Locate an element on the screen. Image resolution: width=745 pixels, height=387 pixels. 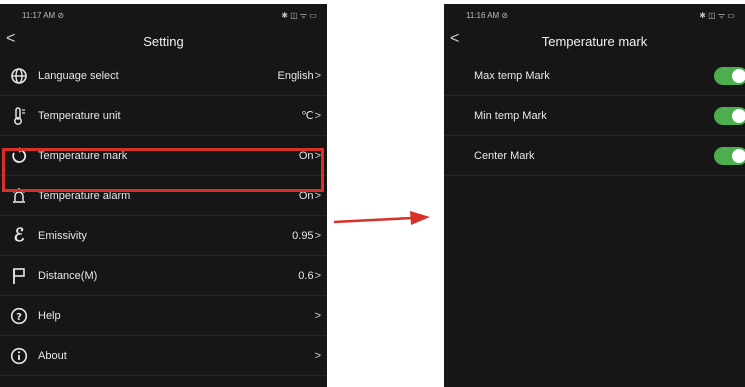
globe-icon is located at coordinates (19, 76).